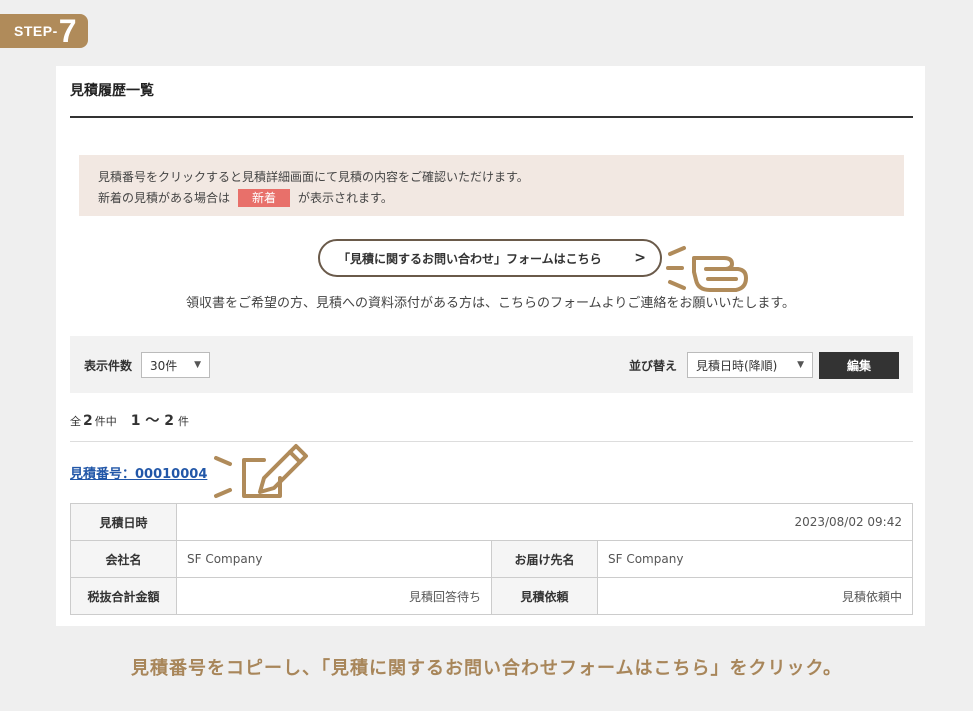  I want to click on amount-value: 見積回答待ち, so click(334, 596).